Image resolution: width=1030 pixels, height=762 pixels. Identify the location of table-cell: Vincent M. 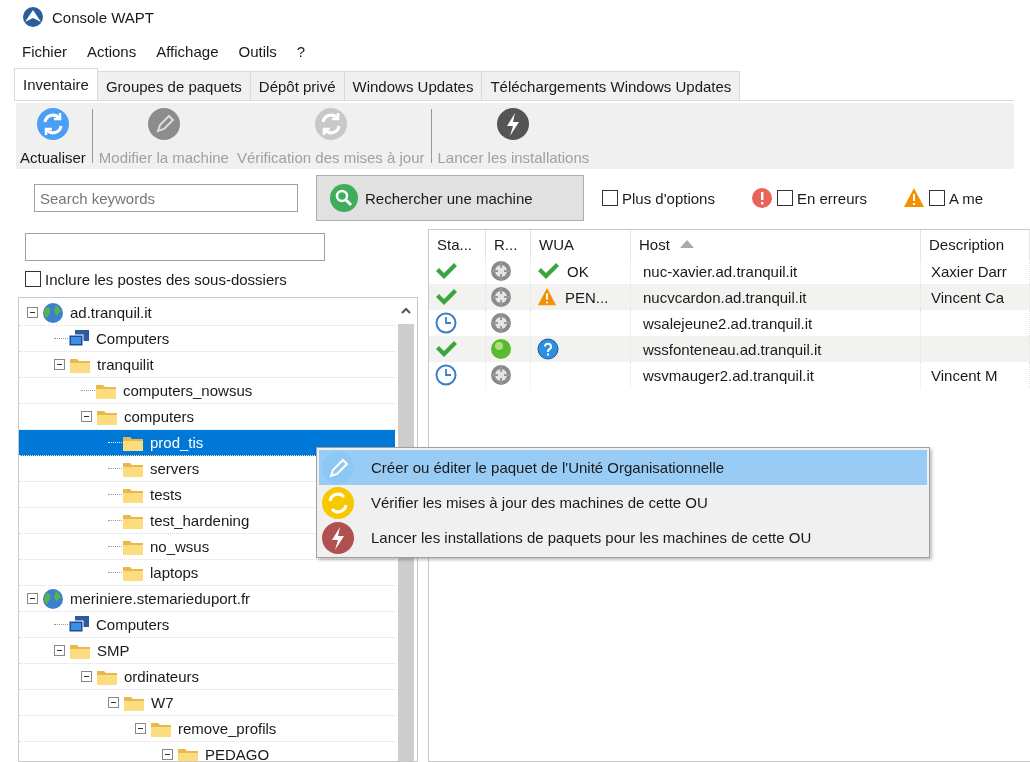
(964, 375).